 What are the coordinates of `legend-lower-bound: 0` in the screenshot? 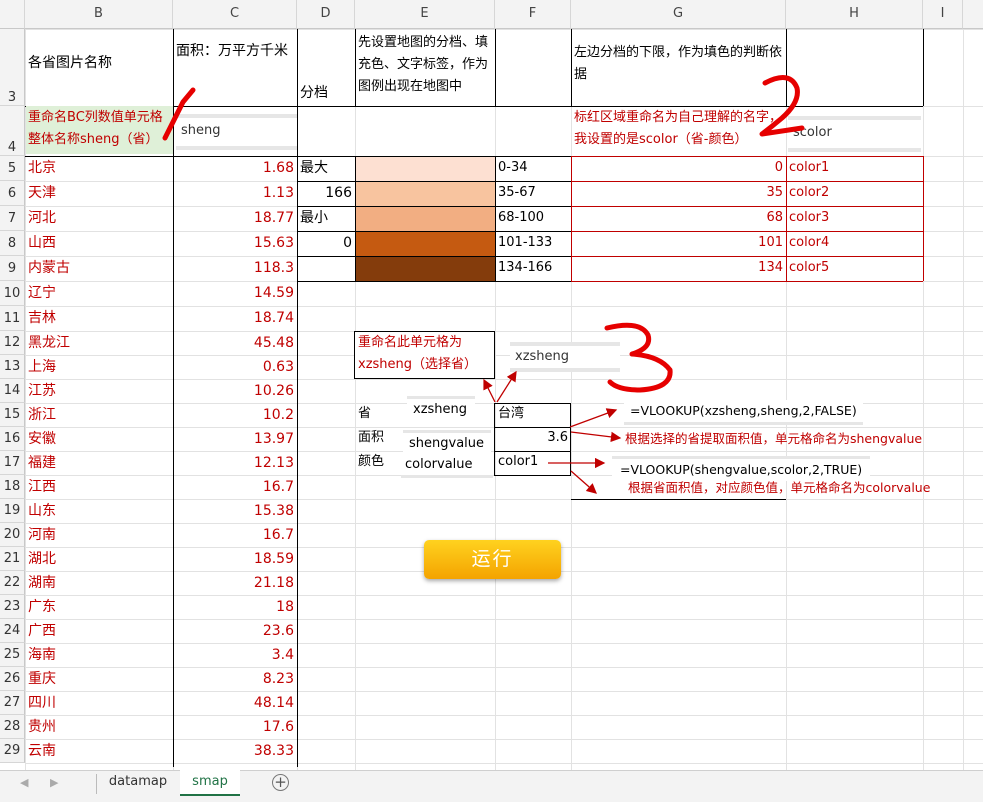 It's located at (678, 168).